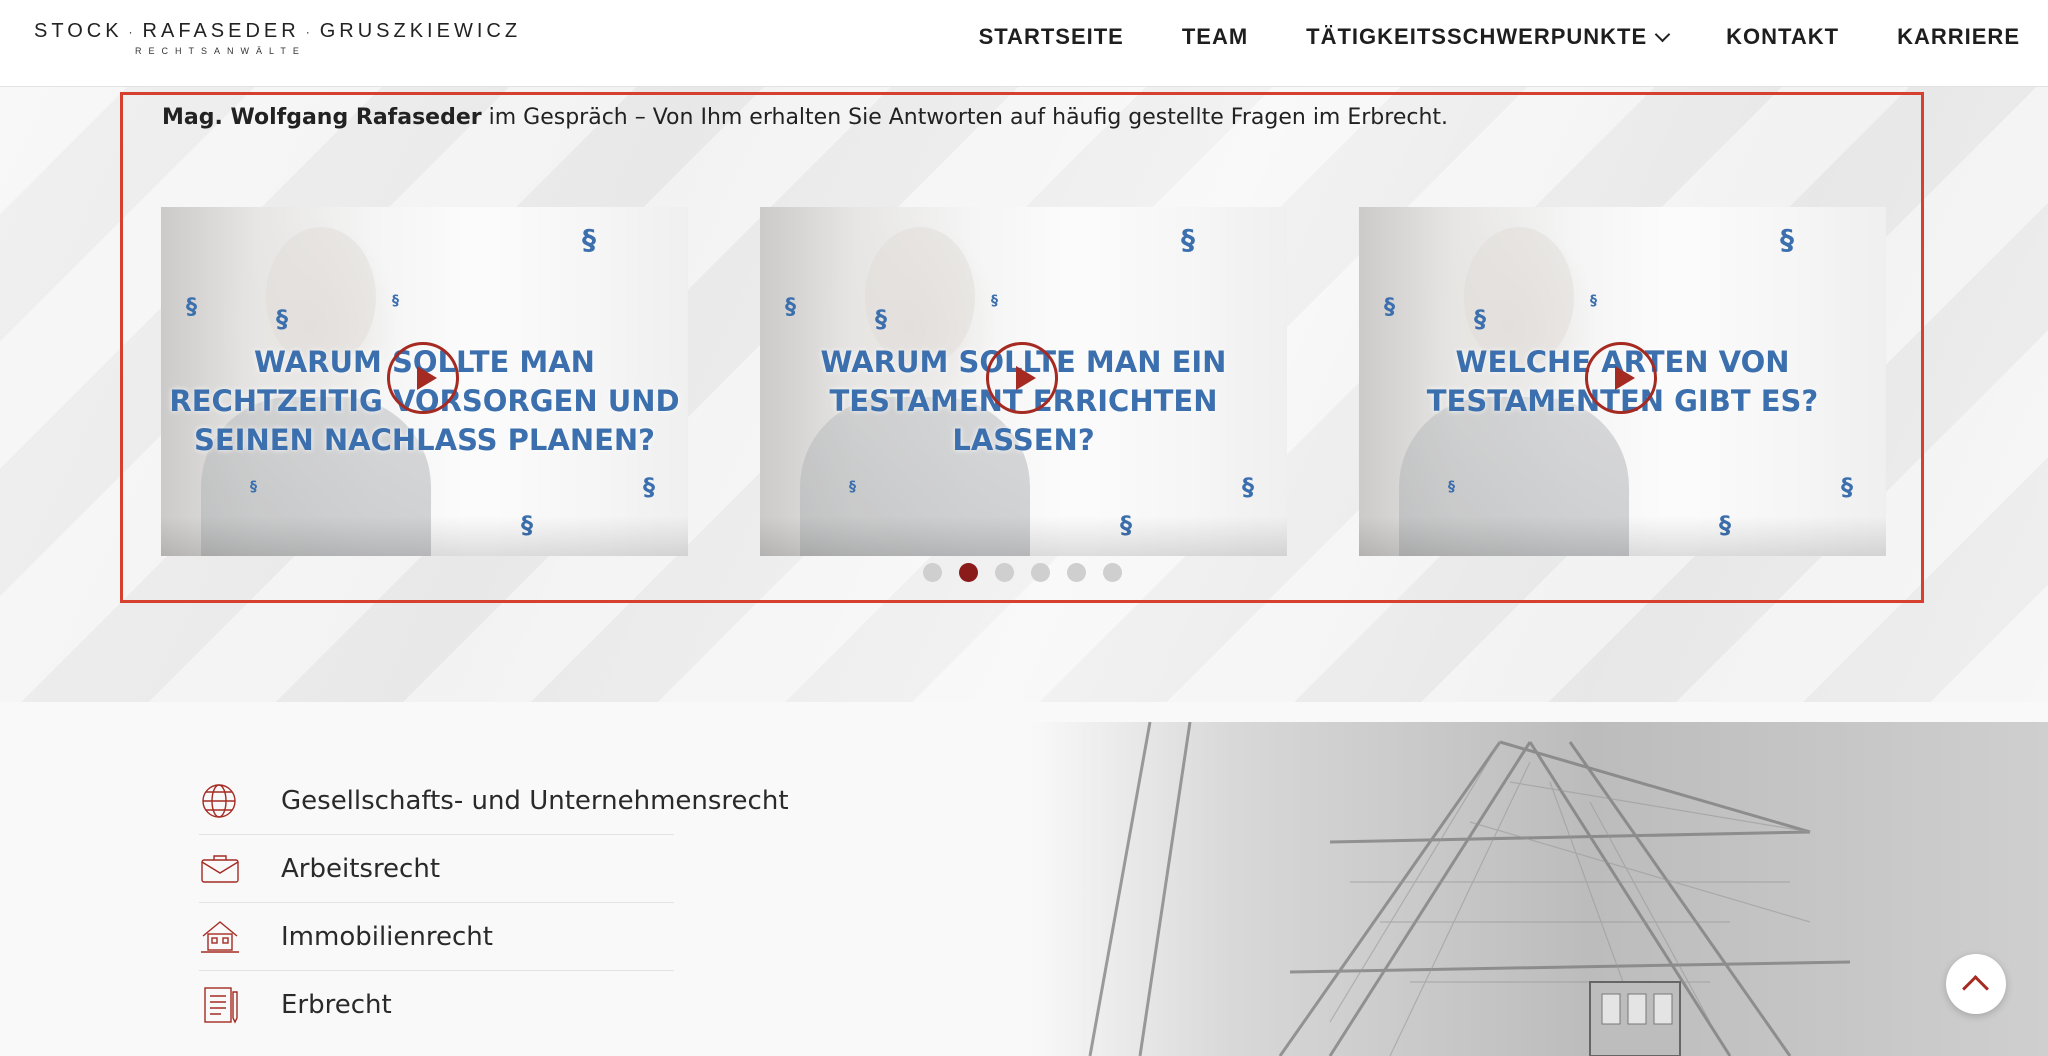 The width and height of the screenshot is (2048, 1056). I want to click on nav-label: KONTAKT, so click(1783, 36).